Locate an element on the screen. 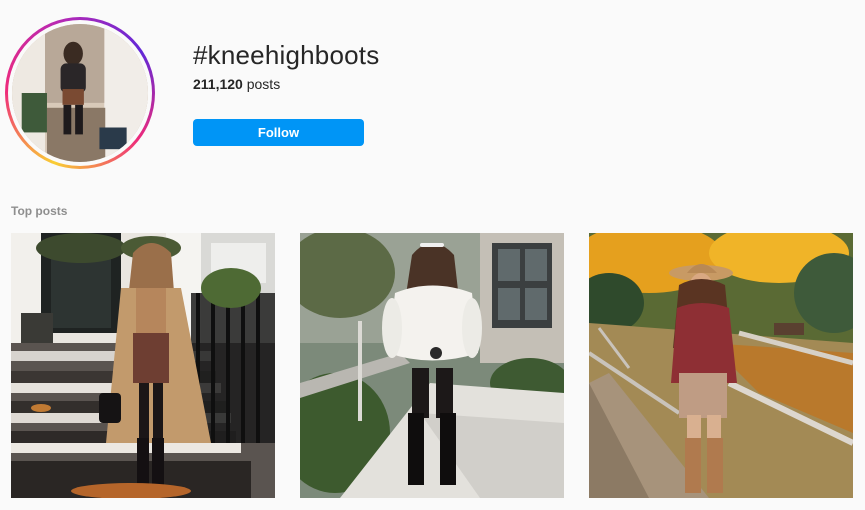 Image resolution: width=865 pixels, height=510 pixels. hashtag-avatar-ring is located at coordinates (80, 93).